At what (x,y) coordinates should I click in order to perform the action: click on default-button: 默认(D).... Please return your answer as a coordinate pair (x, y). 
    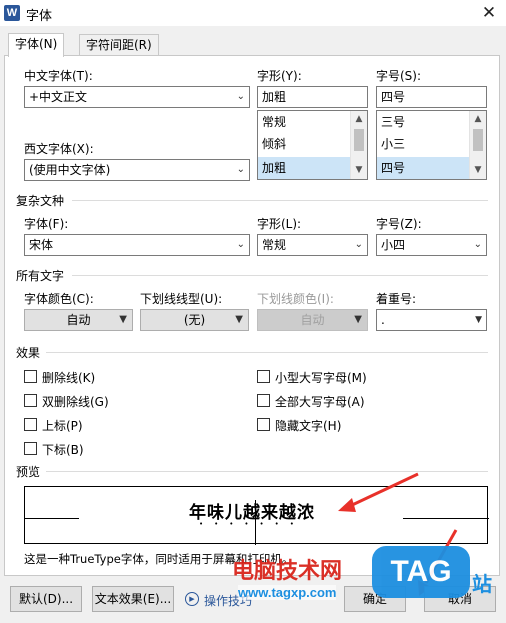
    Looking at the image, I should click on (46, 599).